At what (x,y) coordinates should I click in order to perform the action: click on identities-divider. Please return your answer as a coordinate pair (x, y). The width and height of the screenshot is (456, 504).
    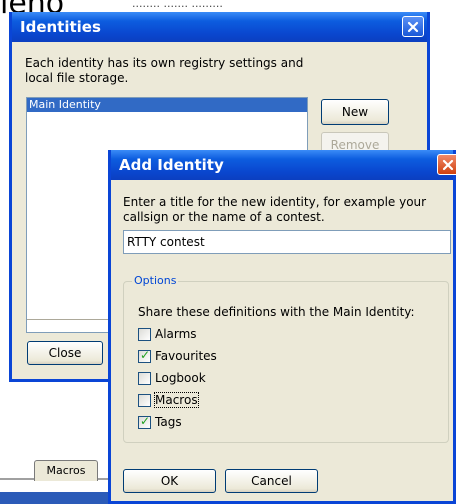
    Looking at the image, I should click on (70, 321).